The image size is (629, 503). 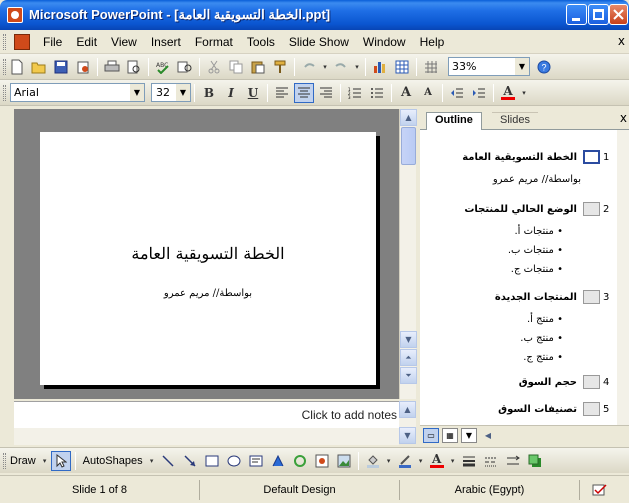 I want to click on rectangle-icon, so click(x=212, y=461).